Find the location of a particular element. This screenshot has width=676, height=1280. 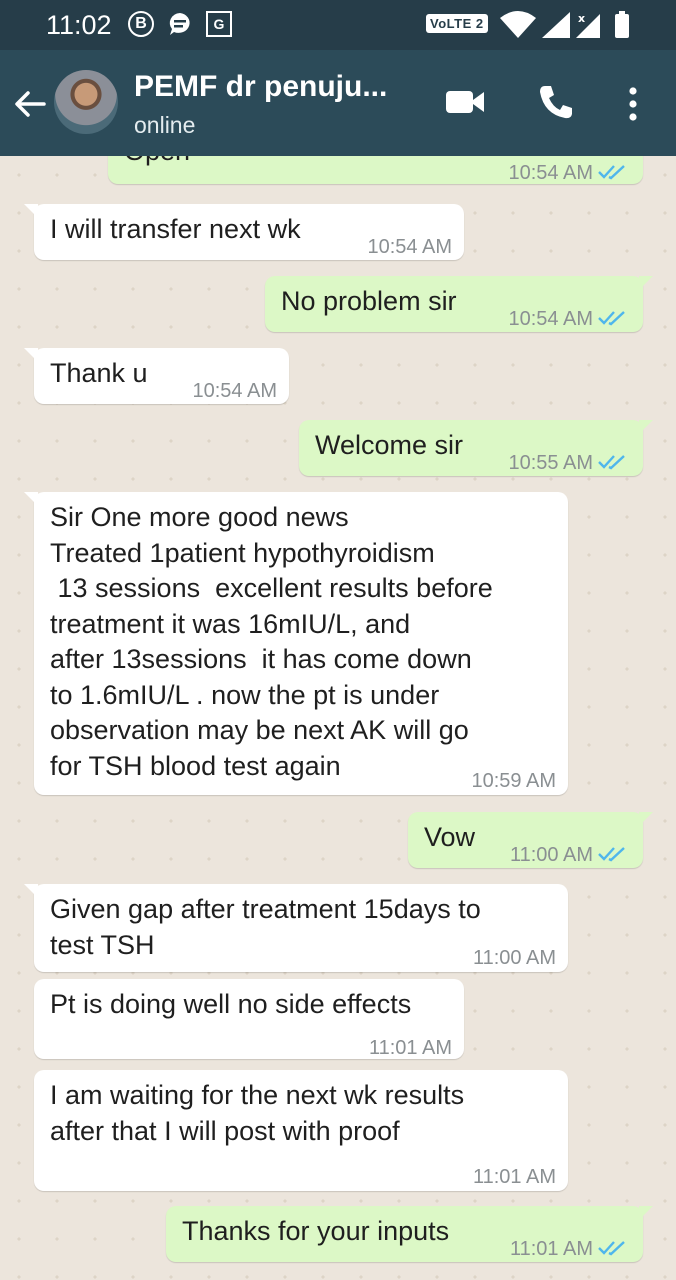

chat-header: PEMF dr penuju... online is located at coordinates (338, 103).